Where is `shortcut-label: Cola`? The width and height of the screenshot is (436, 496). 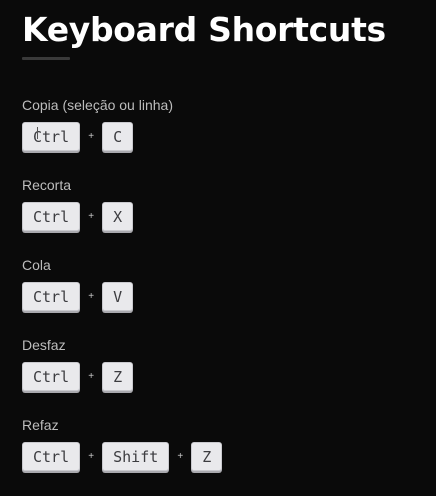 shortcut-label: Cola is located at coordinates (36, 265).